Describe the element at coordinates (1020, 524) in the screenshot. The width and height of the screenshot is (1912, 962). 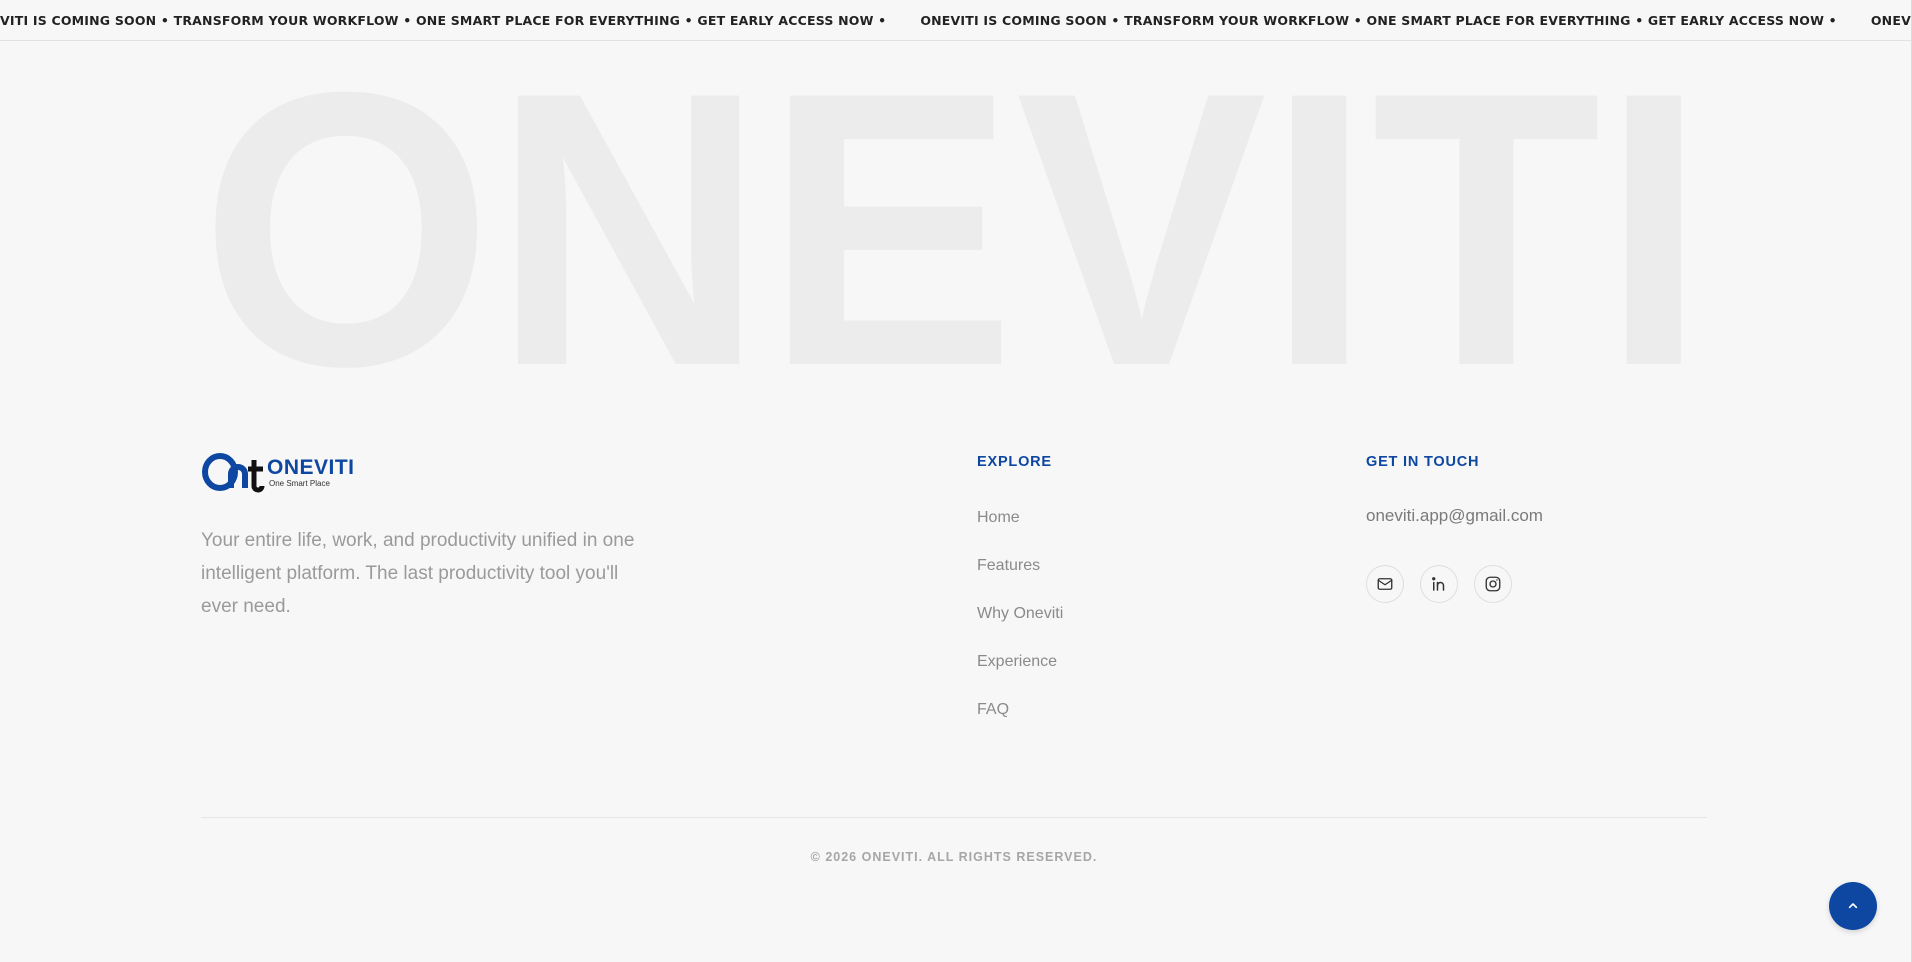
I see `nav-link-home: Home` at that location.